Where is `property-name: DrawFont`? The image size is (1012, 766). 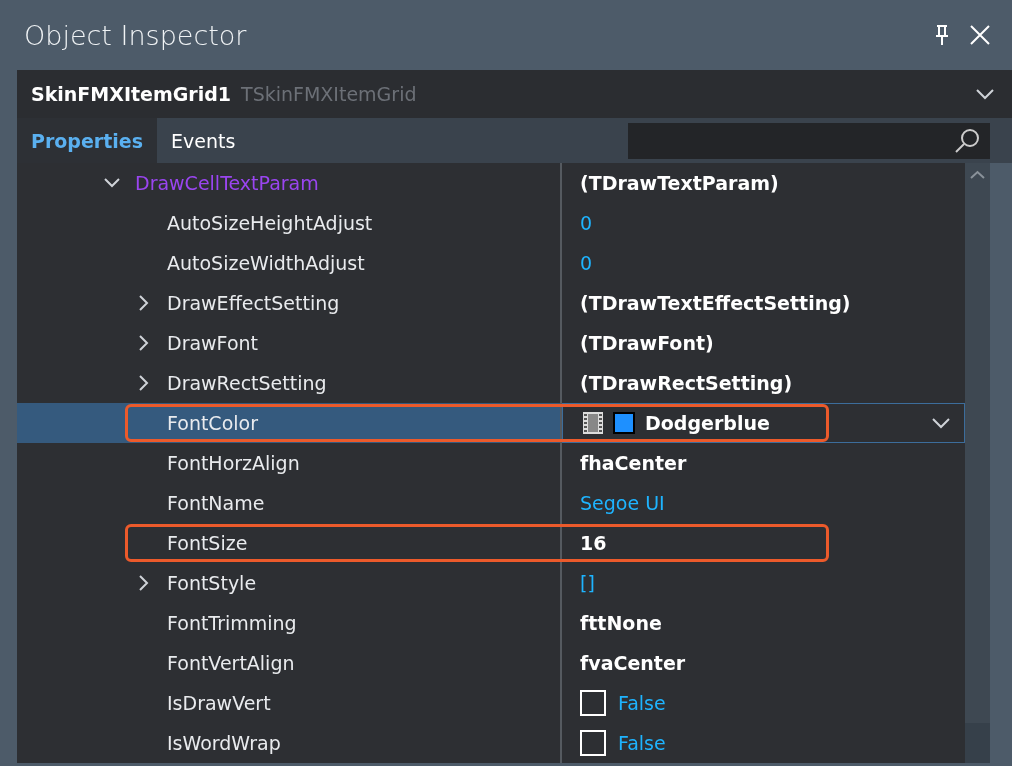
property-name: DrawFont is located at coordinates (212, 343).